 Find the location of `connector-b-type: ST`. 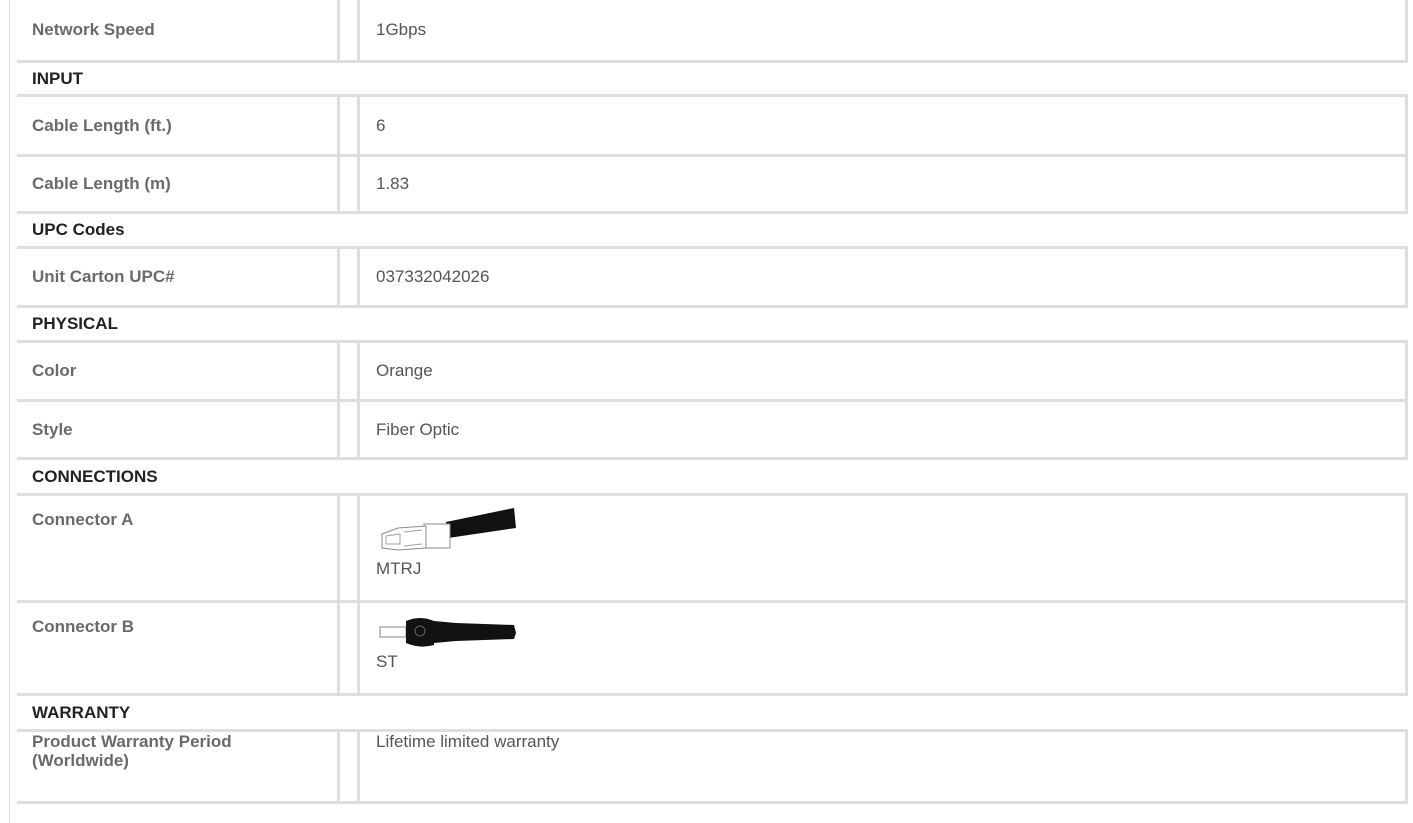

connector-b-type: ST is located at coordinates (387, 661).